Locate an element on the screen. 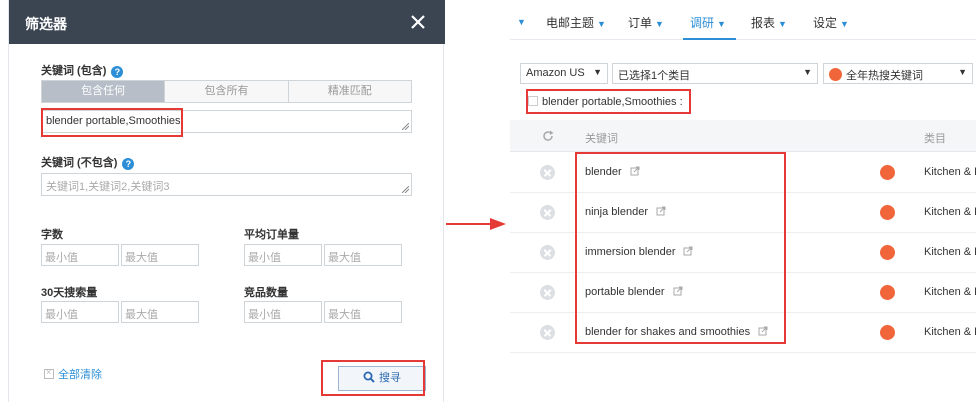 Image resolution: width=976 pixels, height=402 pixels. clear-all-link: 全部清除 is located at coordinates (73, 374).